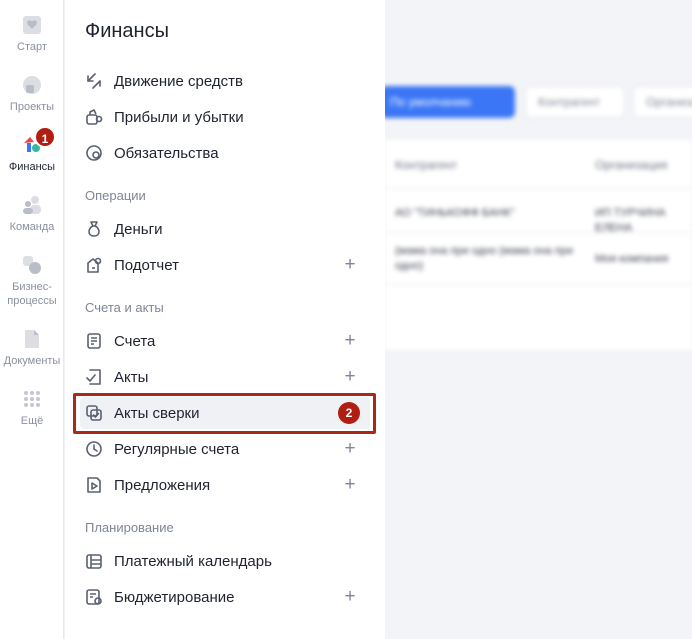 This screenshot has width=692, height=639. Describe the element at coordinates (146, 265) in the screenshot. I see `menu-item-label: Подотчет` at that location.